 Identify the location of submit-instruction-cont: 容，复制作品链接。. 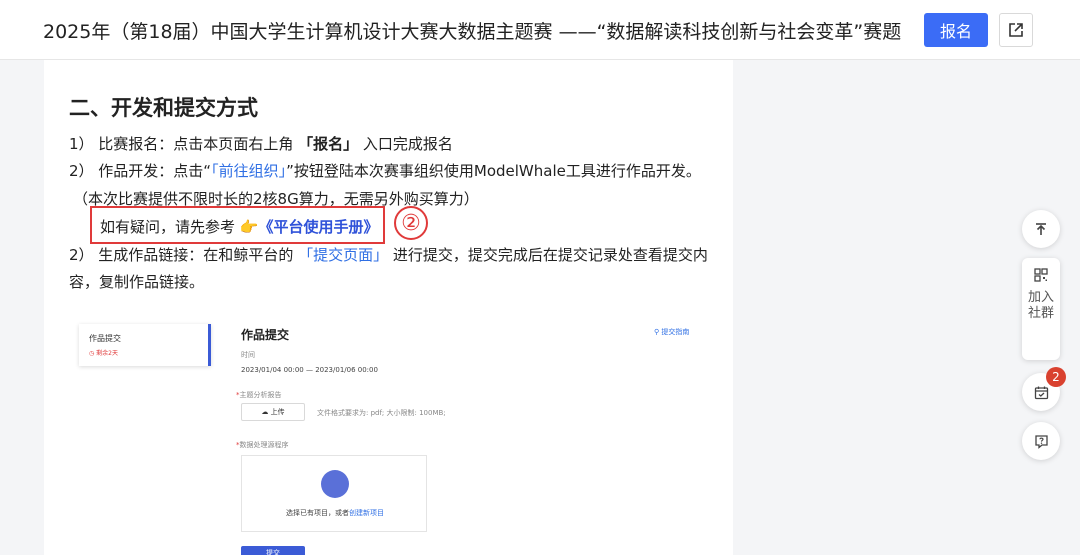
(137, 282).